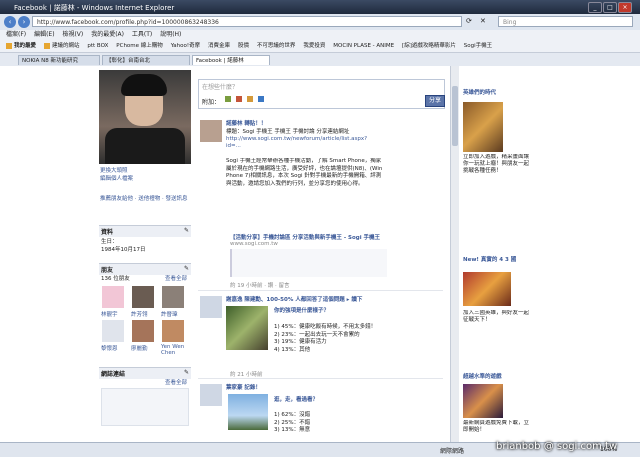 Image resolution: width=640 pixels, height=457 pixels. I want to click on quiz-title: 逛，走，看過看？, so click(296, 399).